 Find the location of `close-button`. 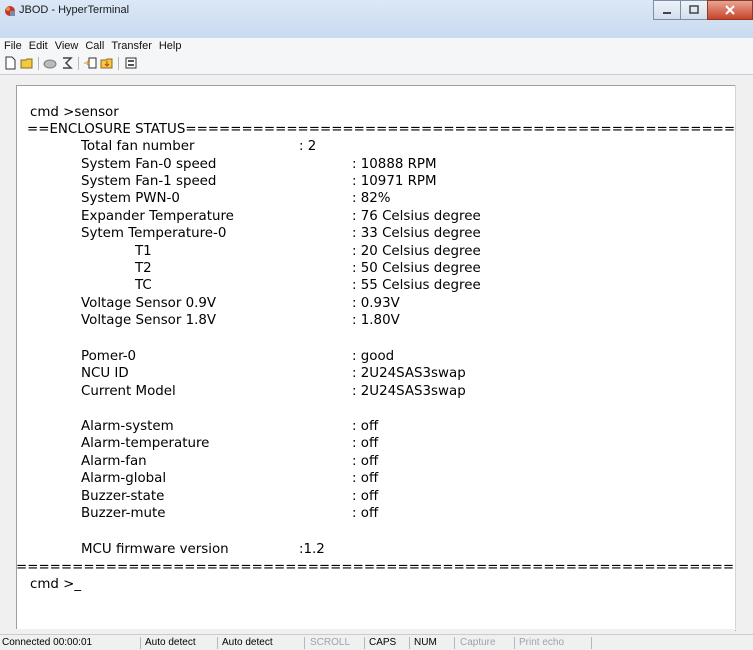

close-button is located at coordinates (730, 10).